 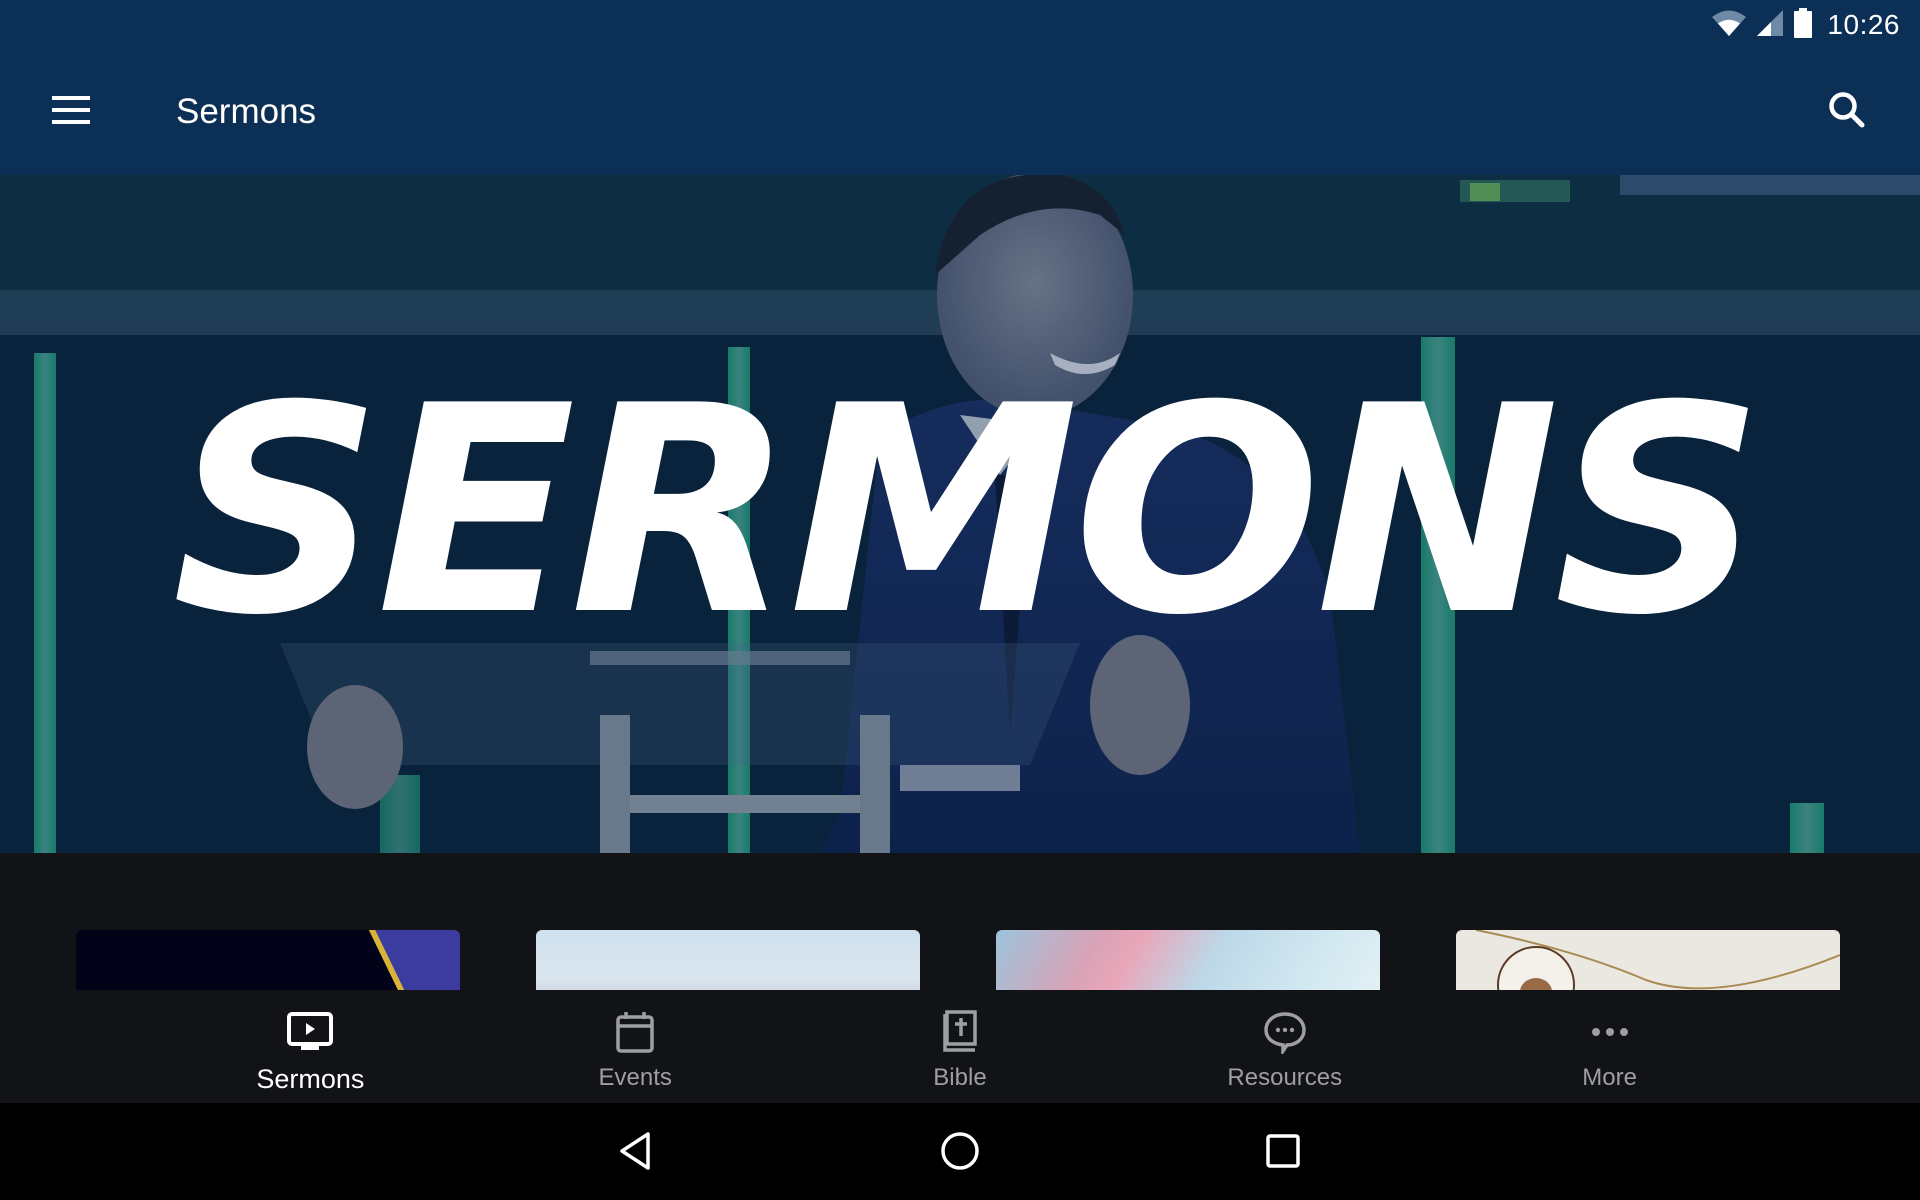 I want to click on nav-tab-resources: Resources, so click(x=1284, y=1046).